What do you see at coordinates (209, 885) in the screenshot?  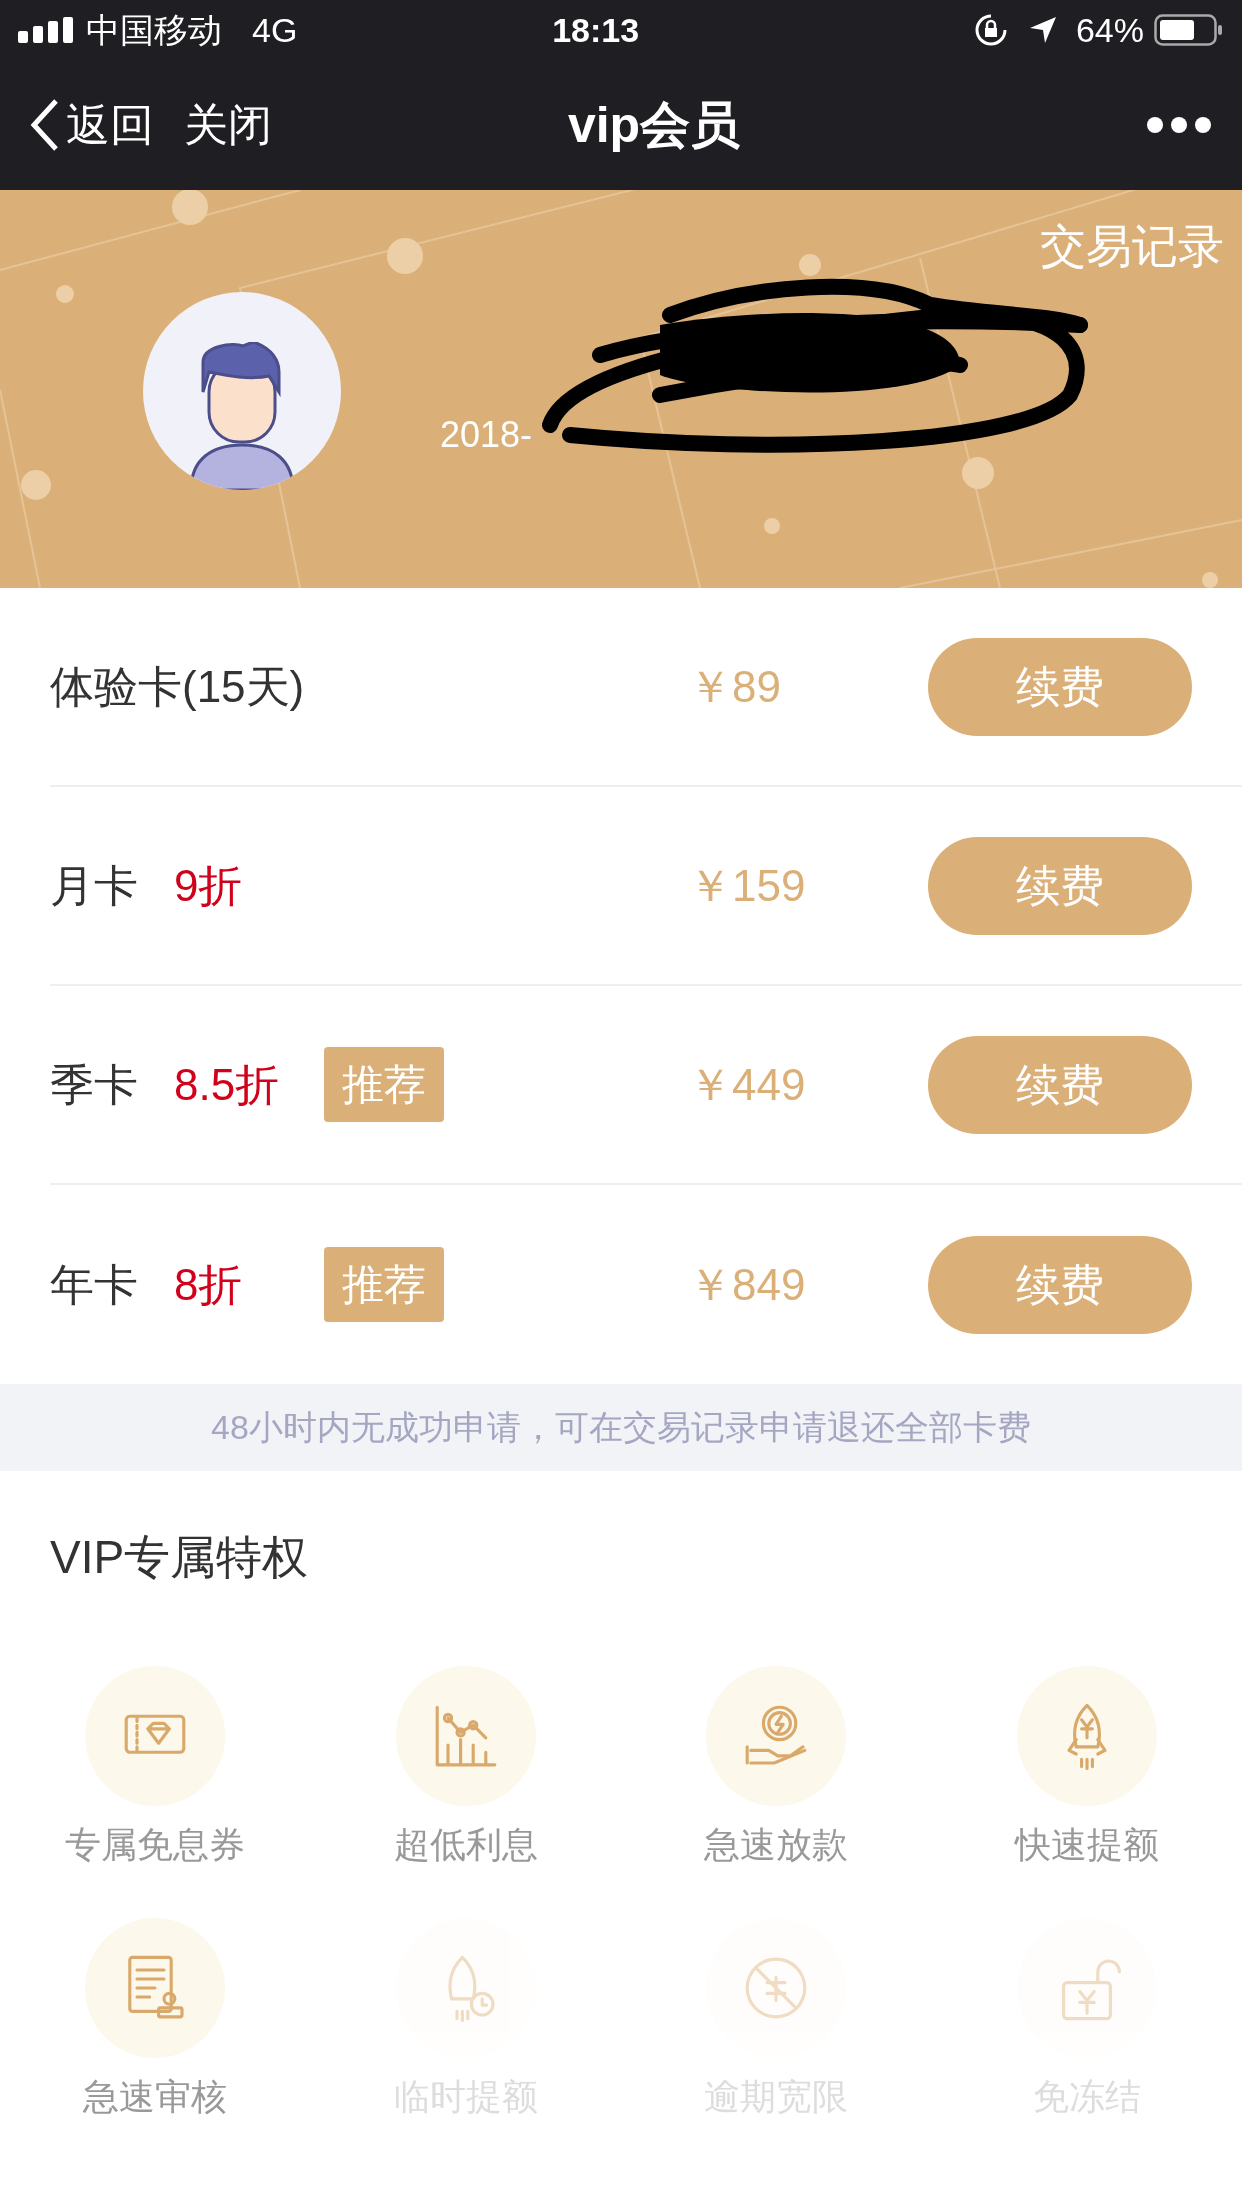 I see `discount-label: 9折` at bounding box center [209, 885].